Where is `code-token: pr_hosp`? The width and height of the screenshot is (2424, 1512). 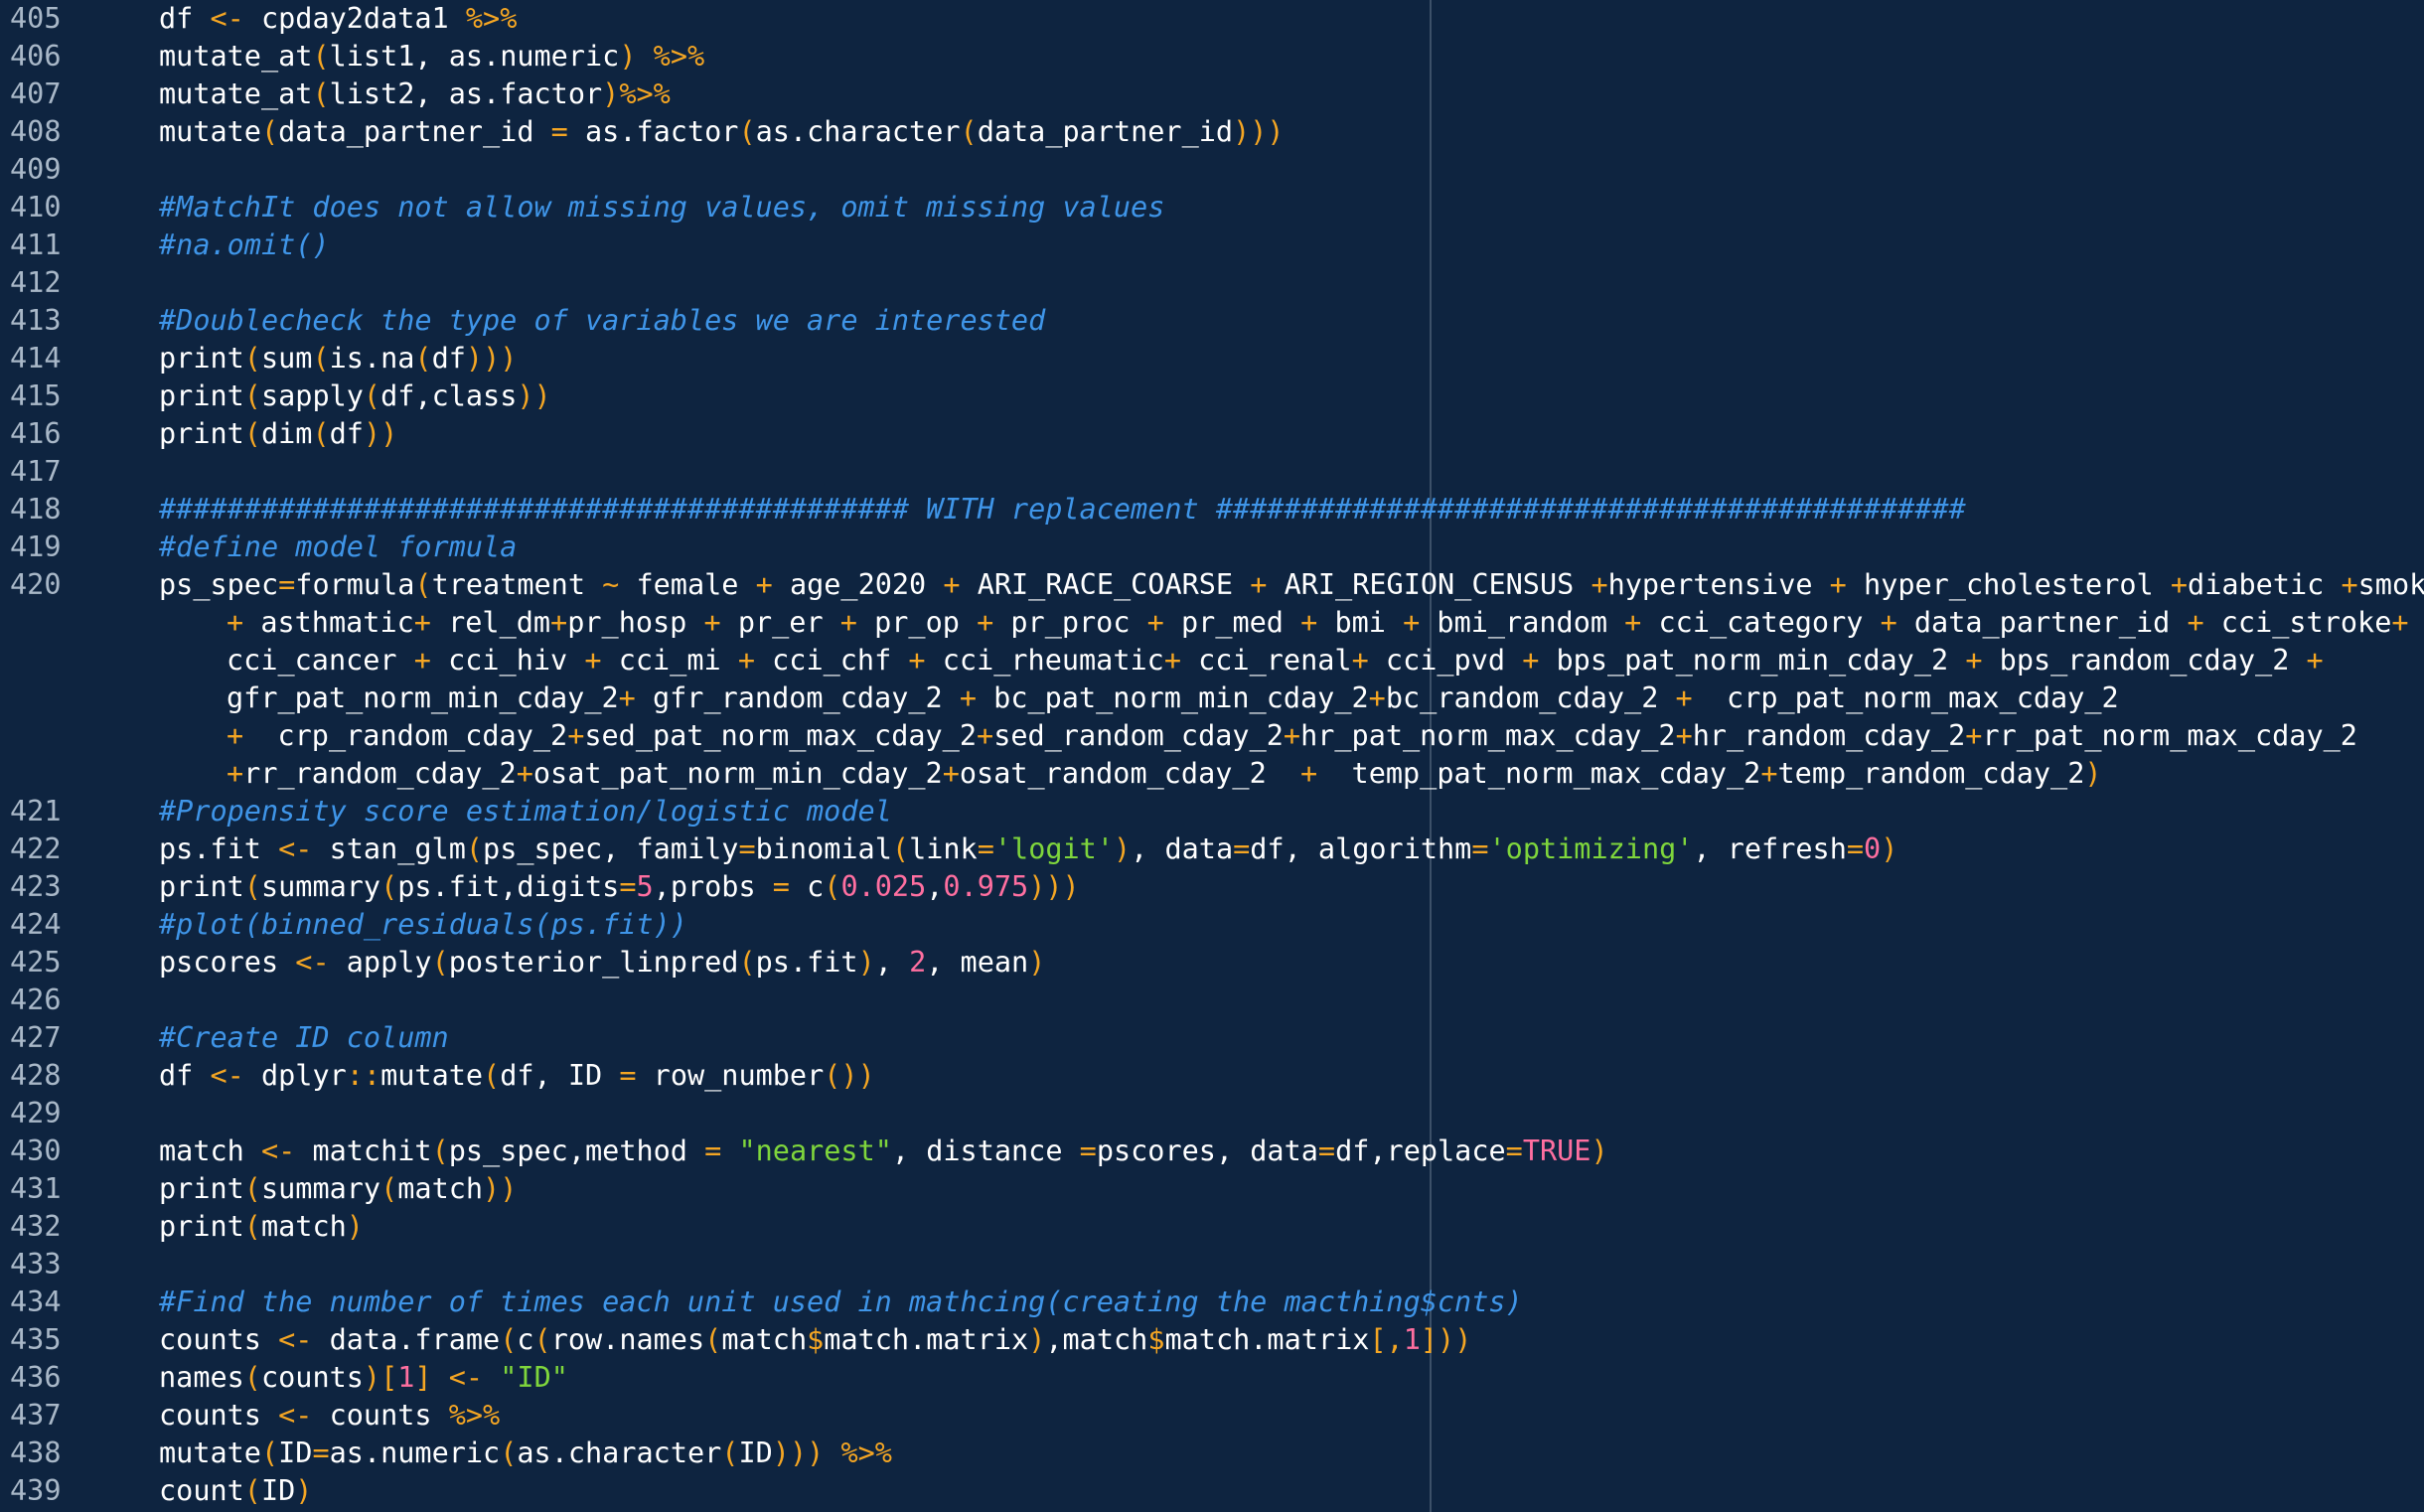 code-token: pr_hosp is located at coordinates (635, 622).